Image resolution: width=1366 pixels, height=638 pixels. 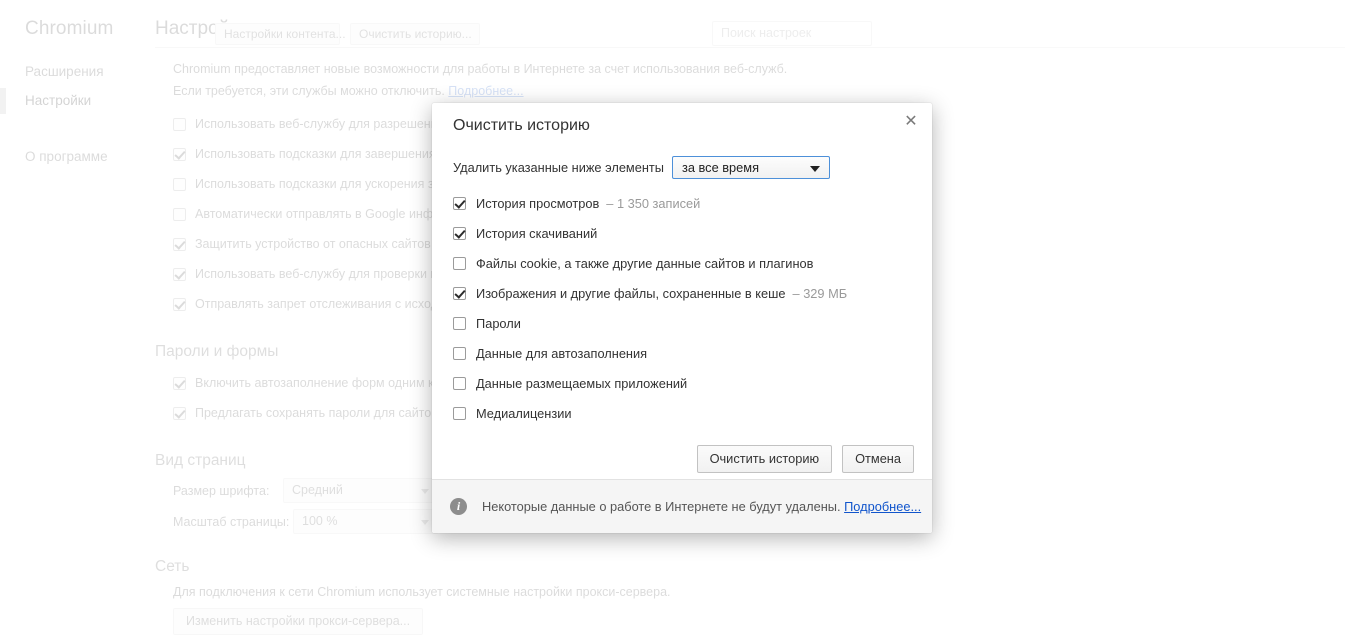 I want to click on close-icon: ✕, so click(x=911, y=122).